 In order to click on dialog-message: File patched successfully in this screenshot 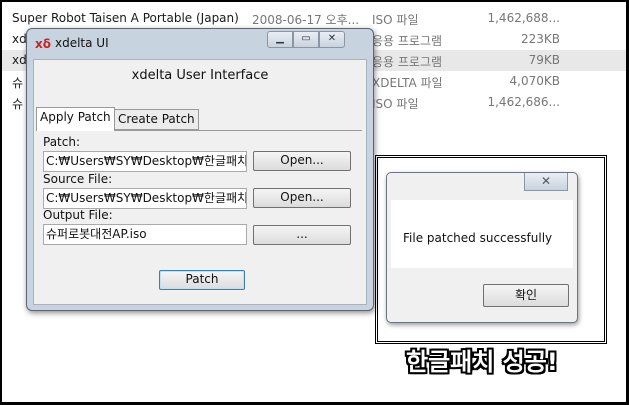, I will do `click(478, 238)`.